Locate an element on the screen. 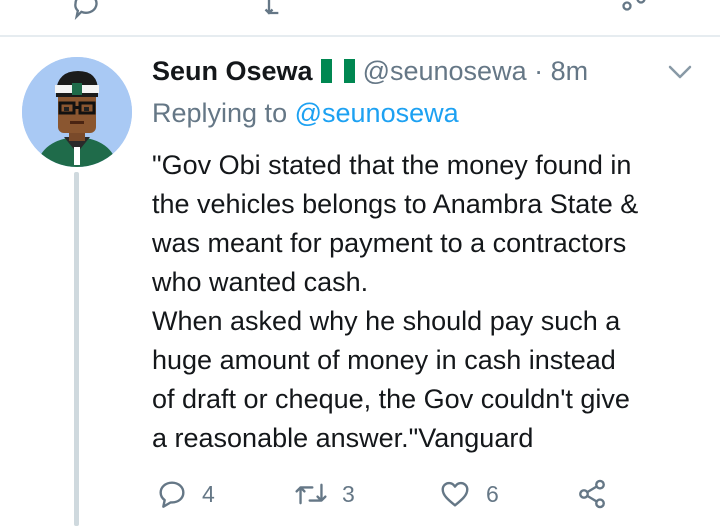 This screenshot has width=720, height=526. avatar is located at coordinates (77, 112).